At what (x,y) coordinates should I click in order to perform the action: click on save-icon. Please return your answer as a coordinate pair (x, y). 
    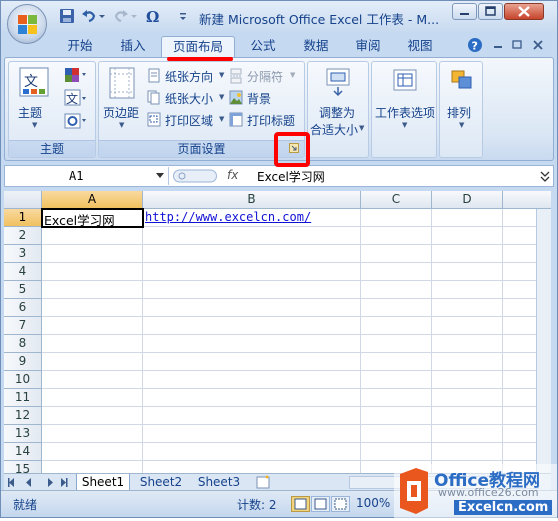
    Looking at the image, I should click on (67, 16).